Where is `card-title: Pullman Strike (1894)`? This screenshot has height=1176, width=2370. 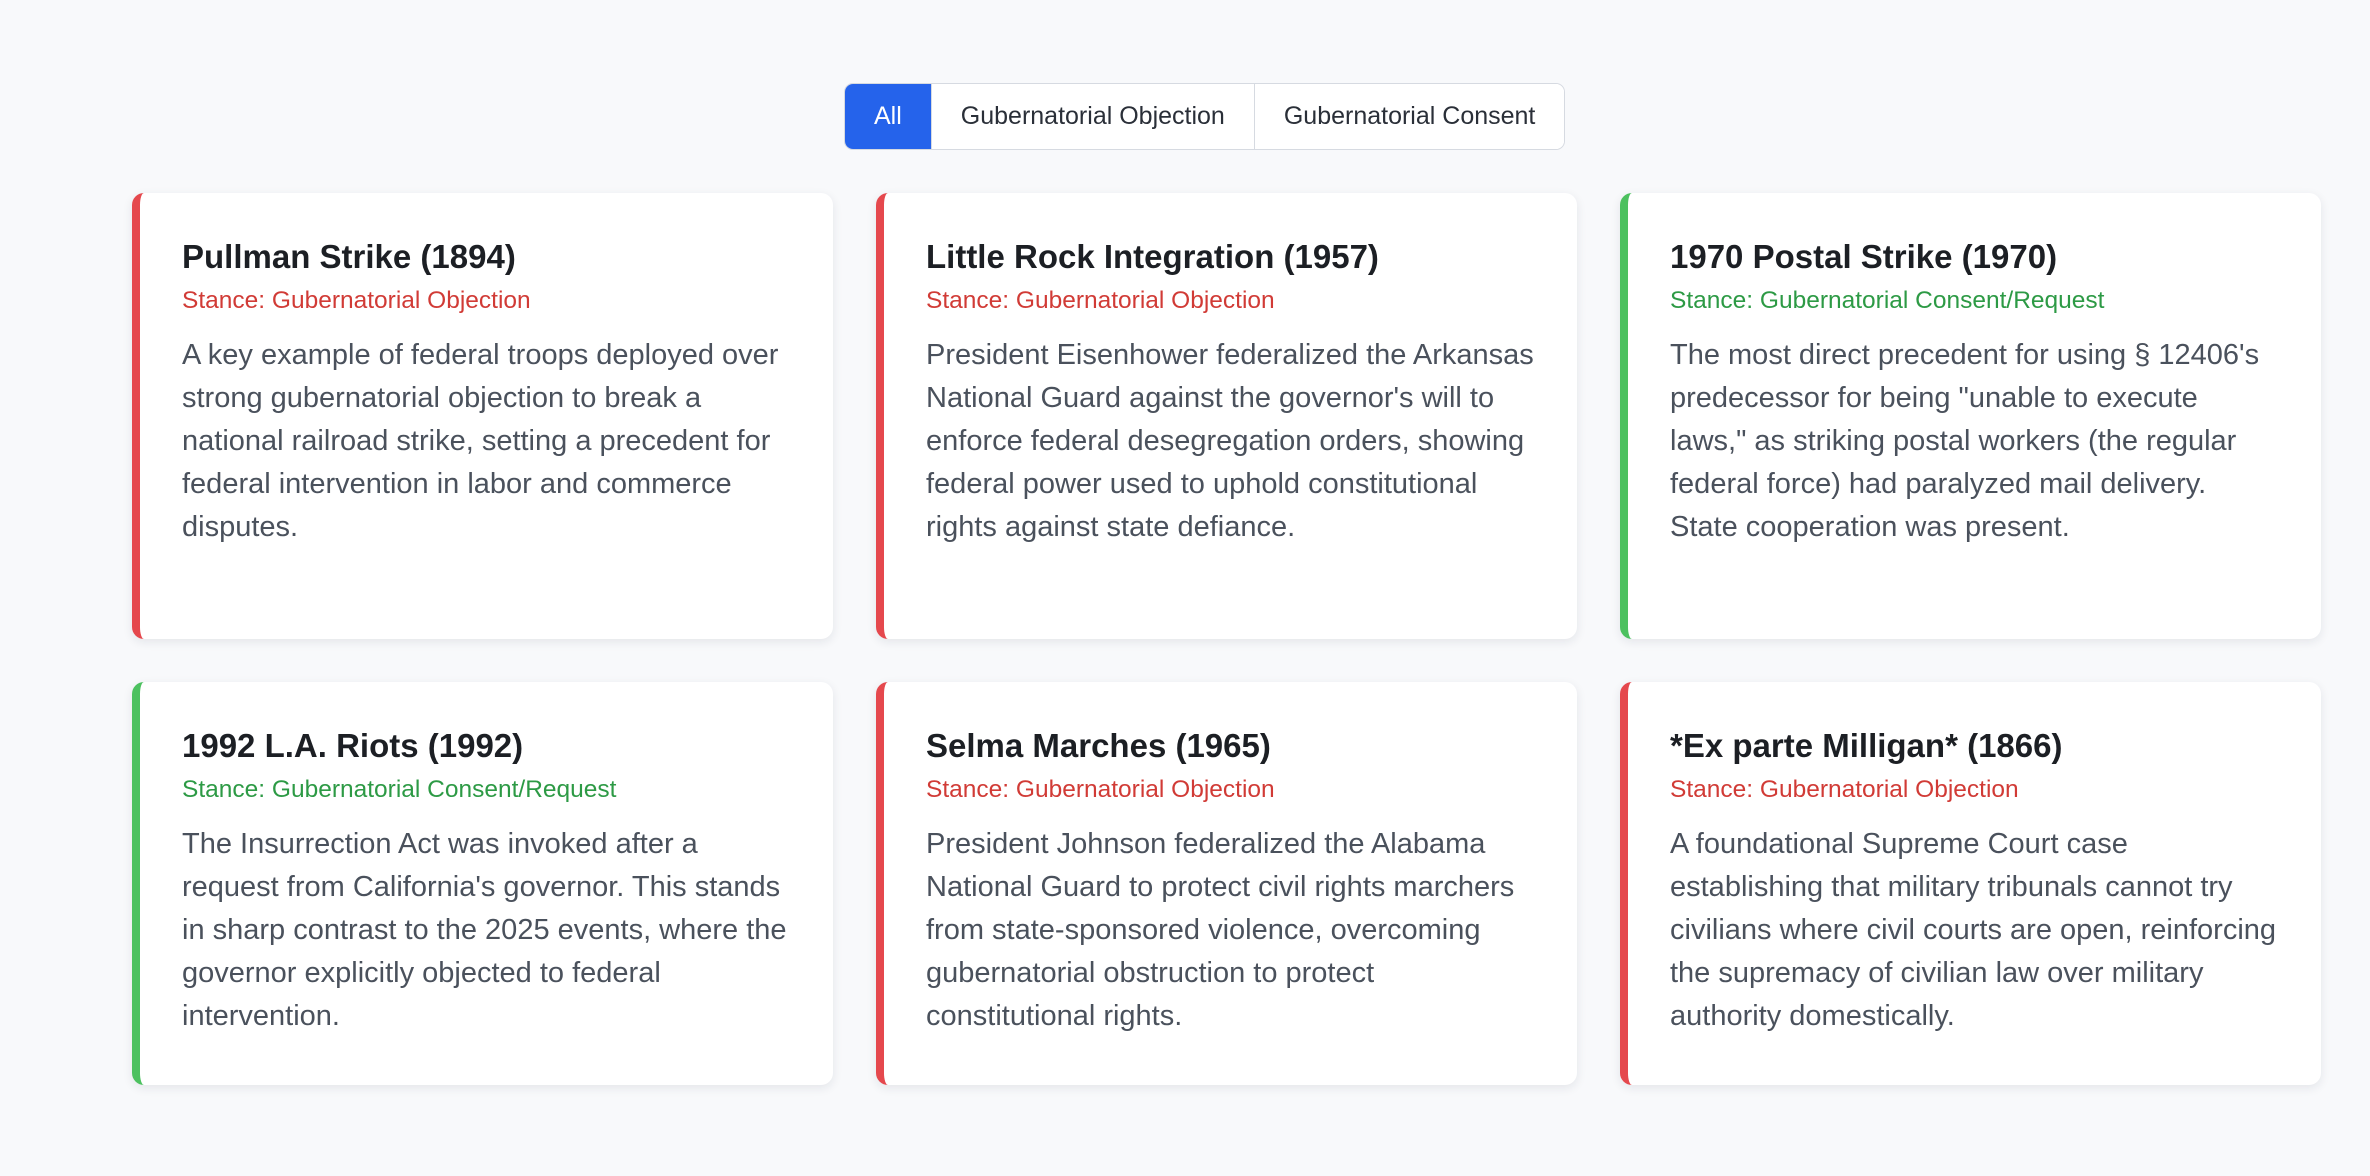
card-title: Pullman Strike (1894) is located at coordinates (349, 256).